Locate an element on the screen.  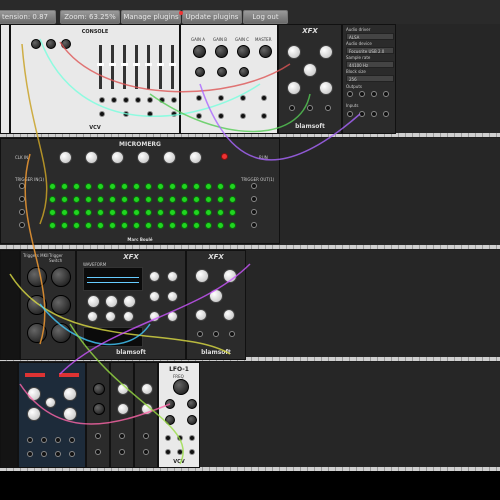
update-plugins-button: Update plugins is located at coordinates (212, 17).